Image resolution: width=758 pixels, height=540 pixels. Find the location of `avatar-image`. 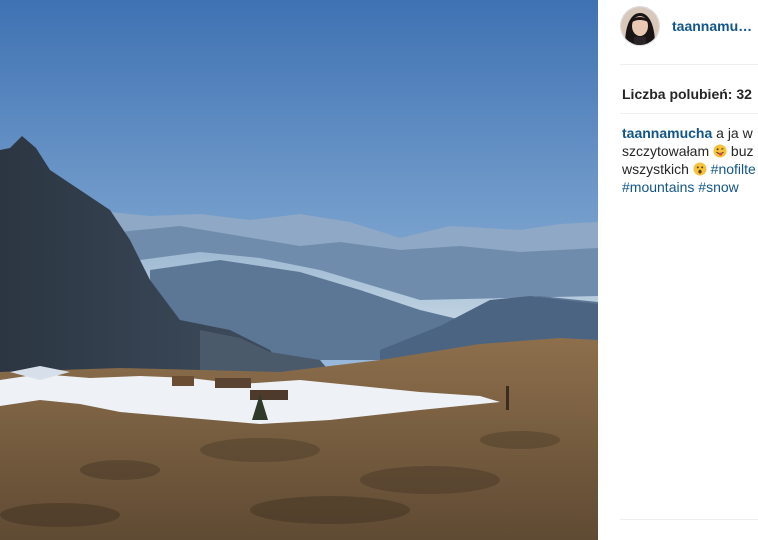

avatar-image is located at coordinates (640, 26).